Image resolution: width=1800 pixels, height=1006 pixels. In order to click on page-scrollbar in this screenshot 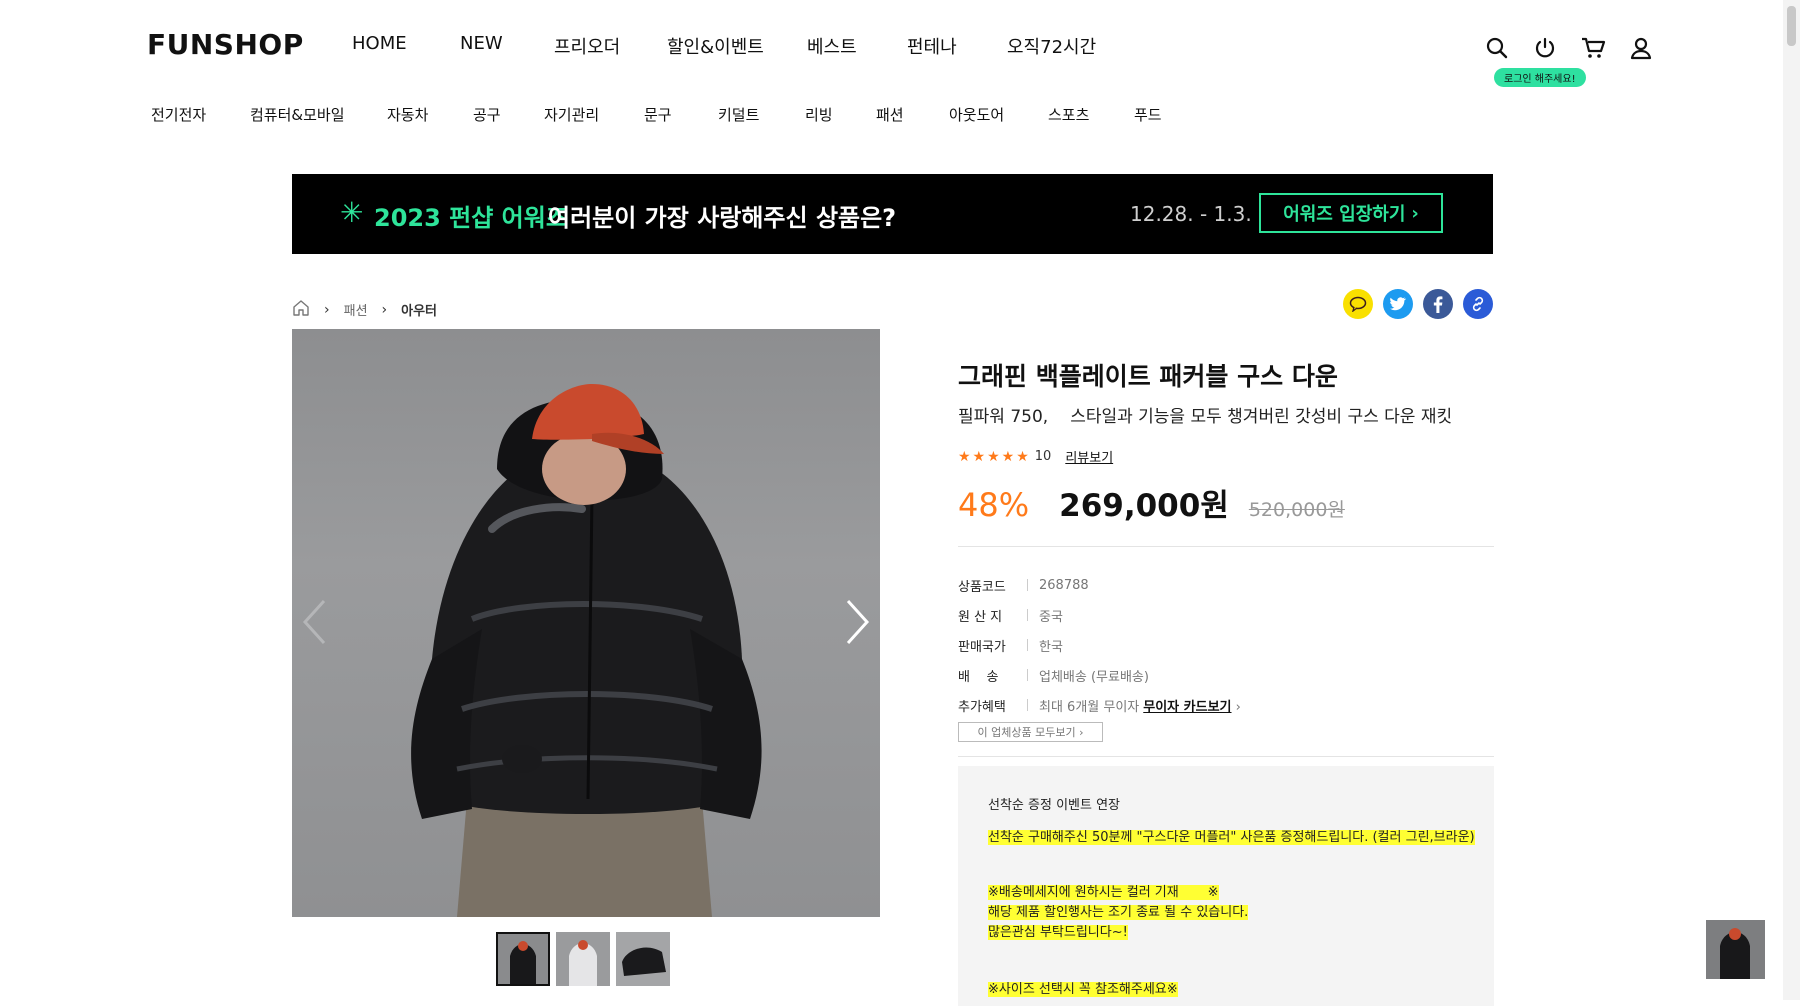, I will do `click(1791, 500)`.